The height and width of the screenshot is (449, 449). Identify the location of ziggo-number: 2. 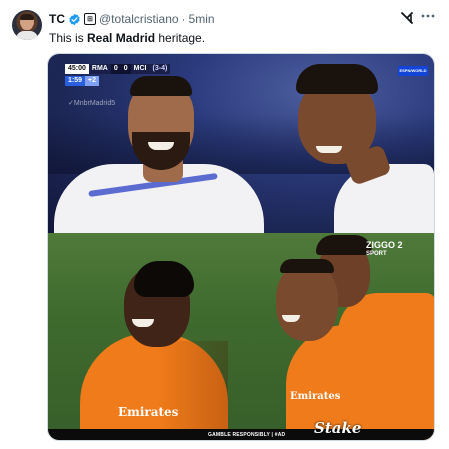
(400, 245).